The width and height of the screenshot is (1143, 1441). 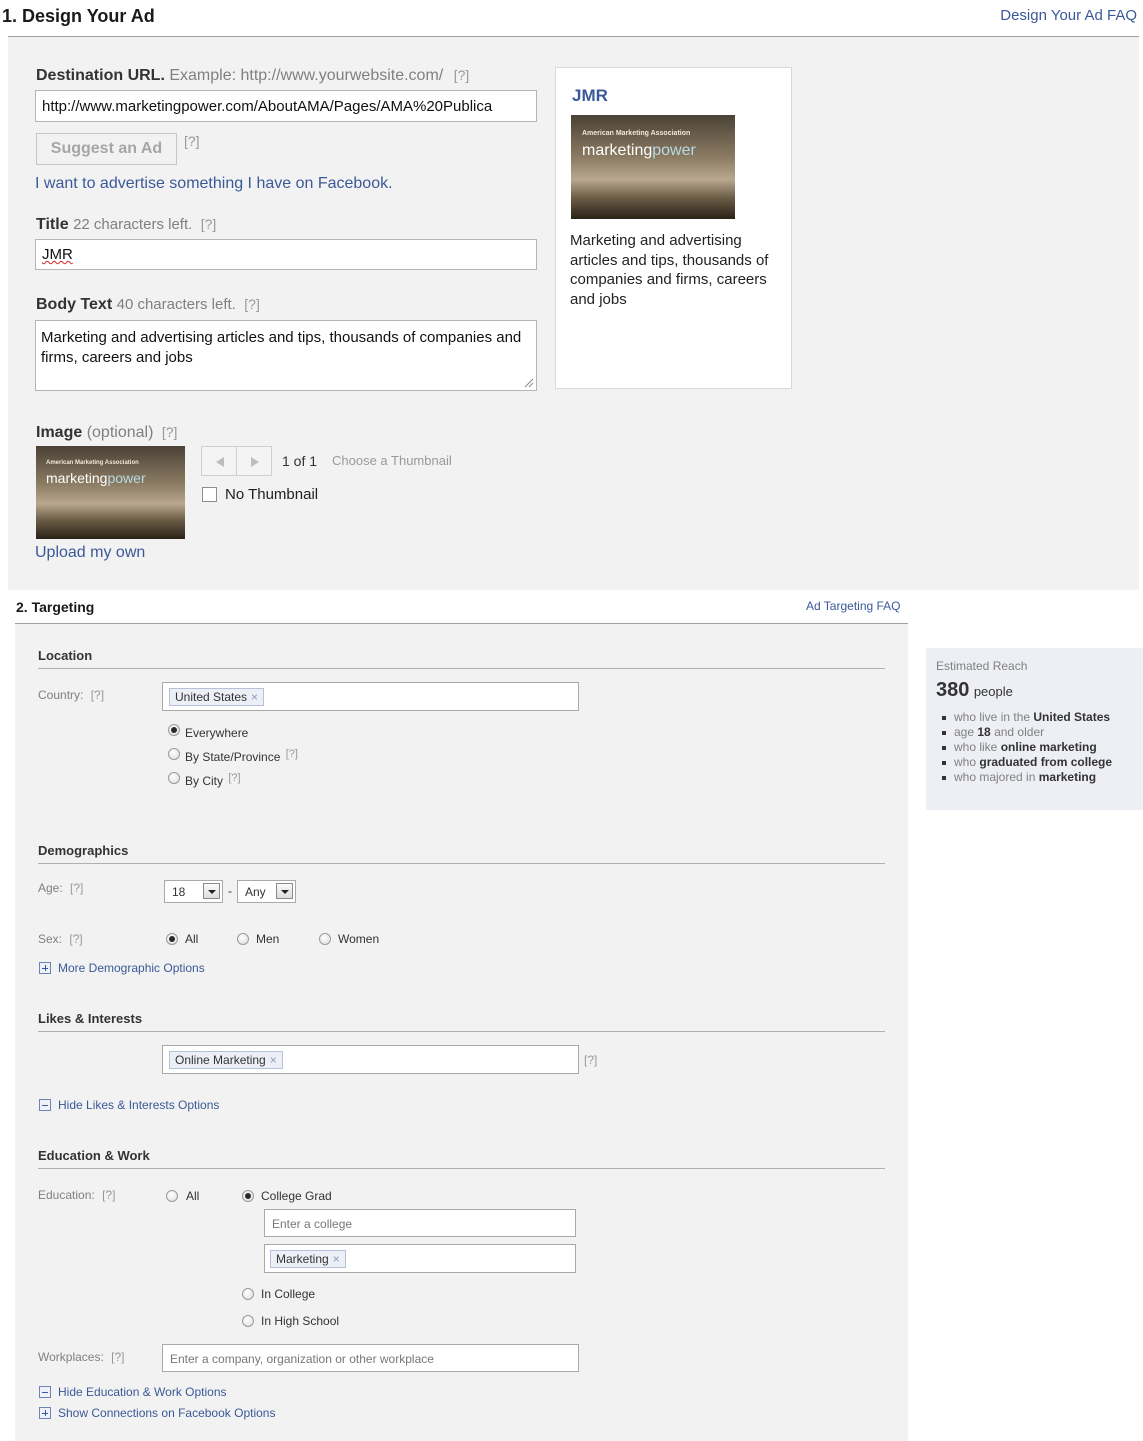 What do you see at coordinates (71, 1357) in the screenshot?
I see `workplaces-label-text: Workplaces:` at bounding box center [71, 1357].